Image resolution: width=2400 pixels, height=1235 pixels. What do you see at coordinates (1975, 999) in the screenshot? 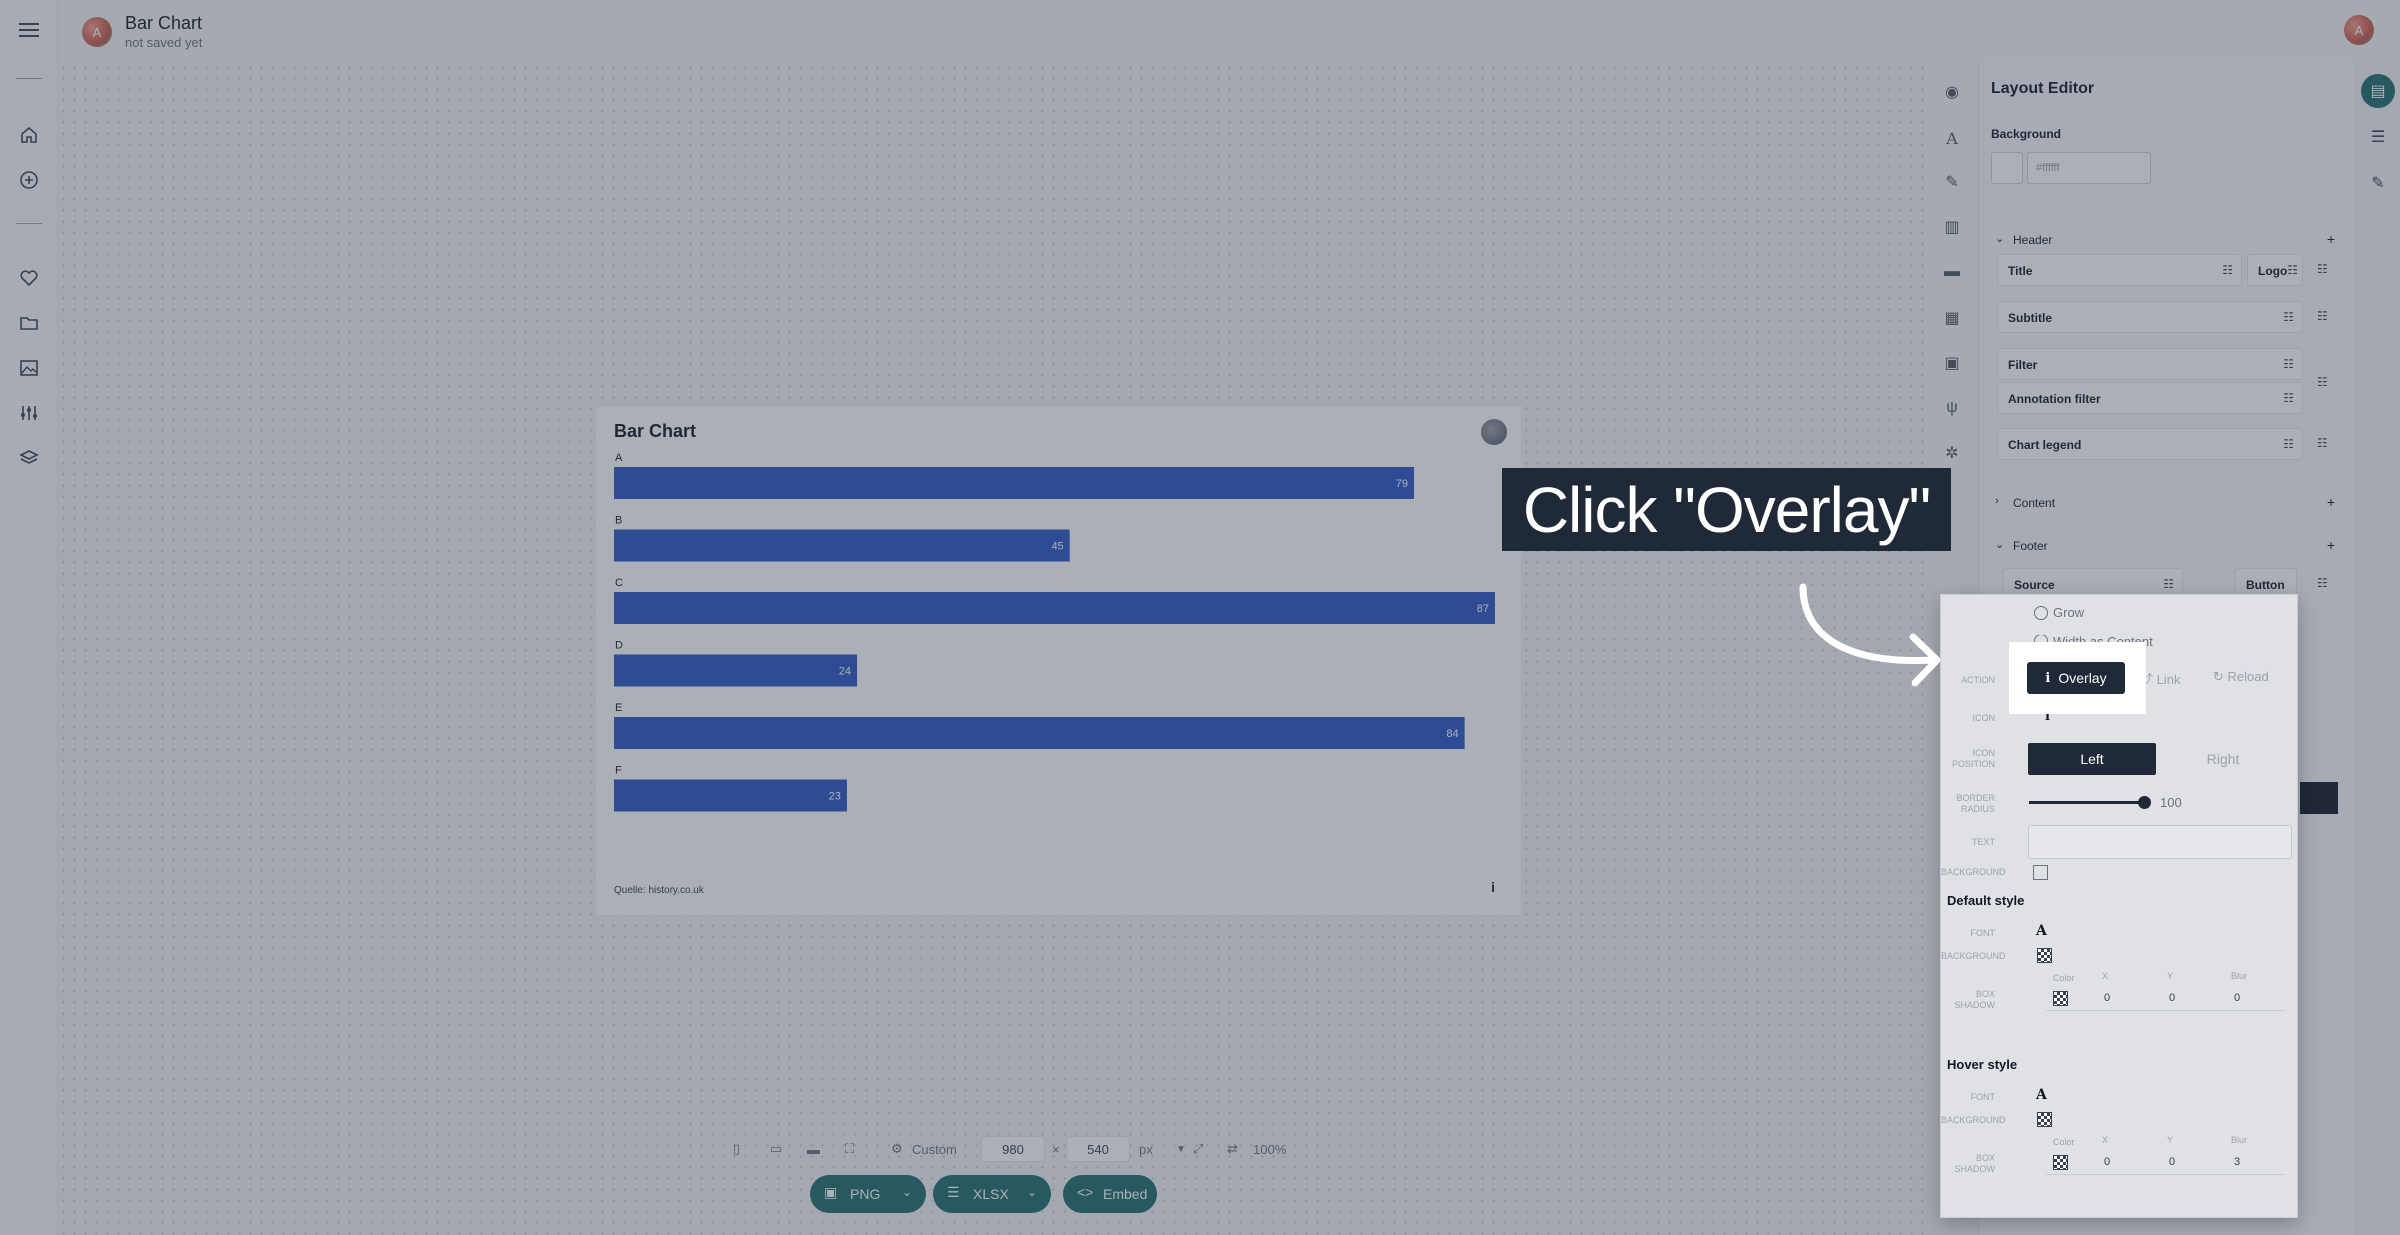
I see `default-box-shadow-label: BOX SHADOW` at bounding box center [1975, 999].